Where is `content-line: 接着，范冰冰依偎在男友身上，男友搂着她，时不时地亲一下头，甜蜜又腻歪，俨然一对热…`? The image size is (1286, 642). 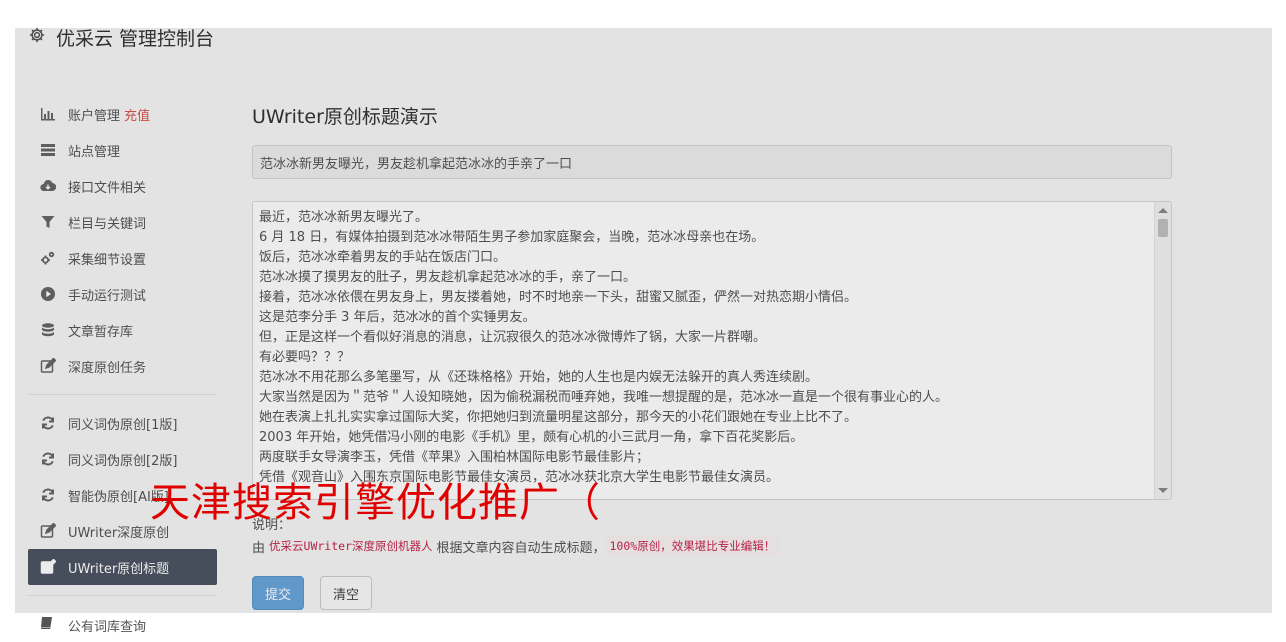
content-line: 接着，范冰冰依偎在男友身上，男友搂着她，时不时地亲一下头，甜蜜又腻歪，俨然一对热… is located at coordinates (558, 297).